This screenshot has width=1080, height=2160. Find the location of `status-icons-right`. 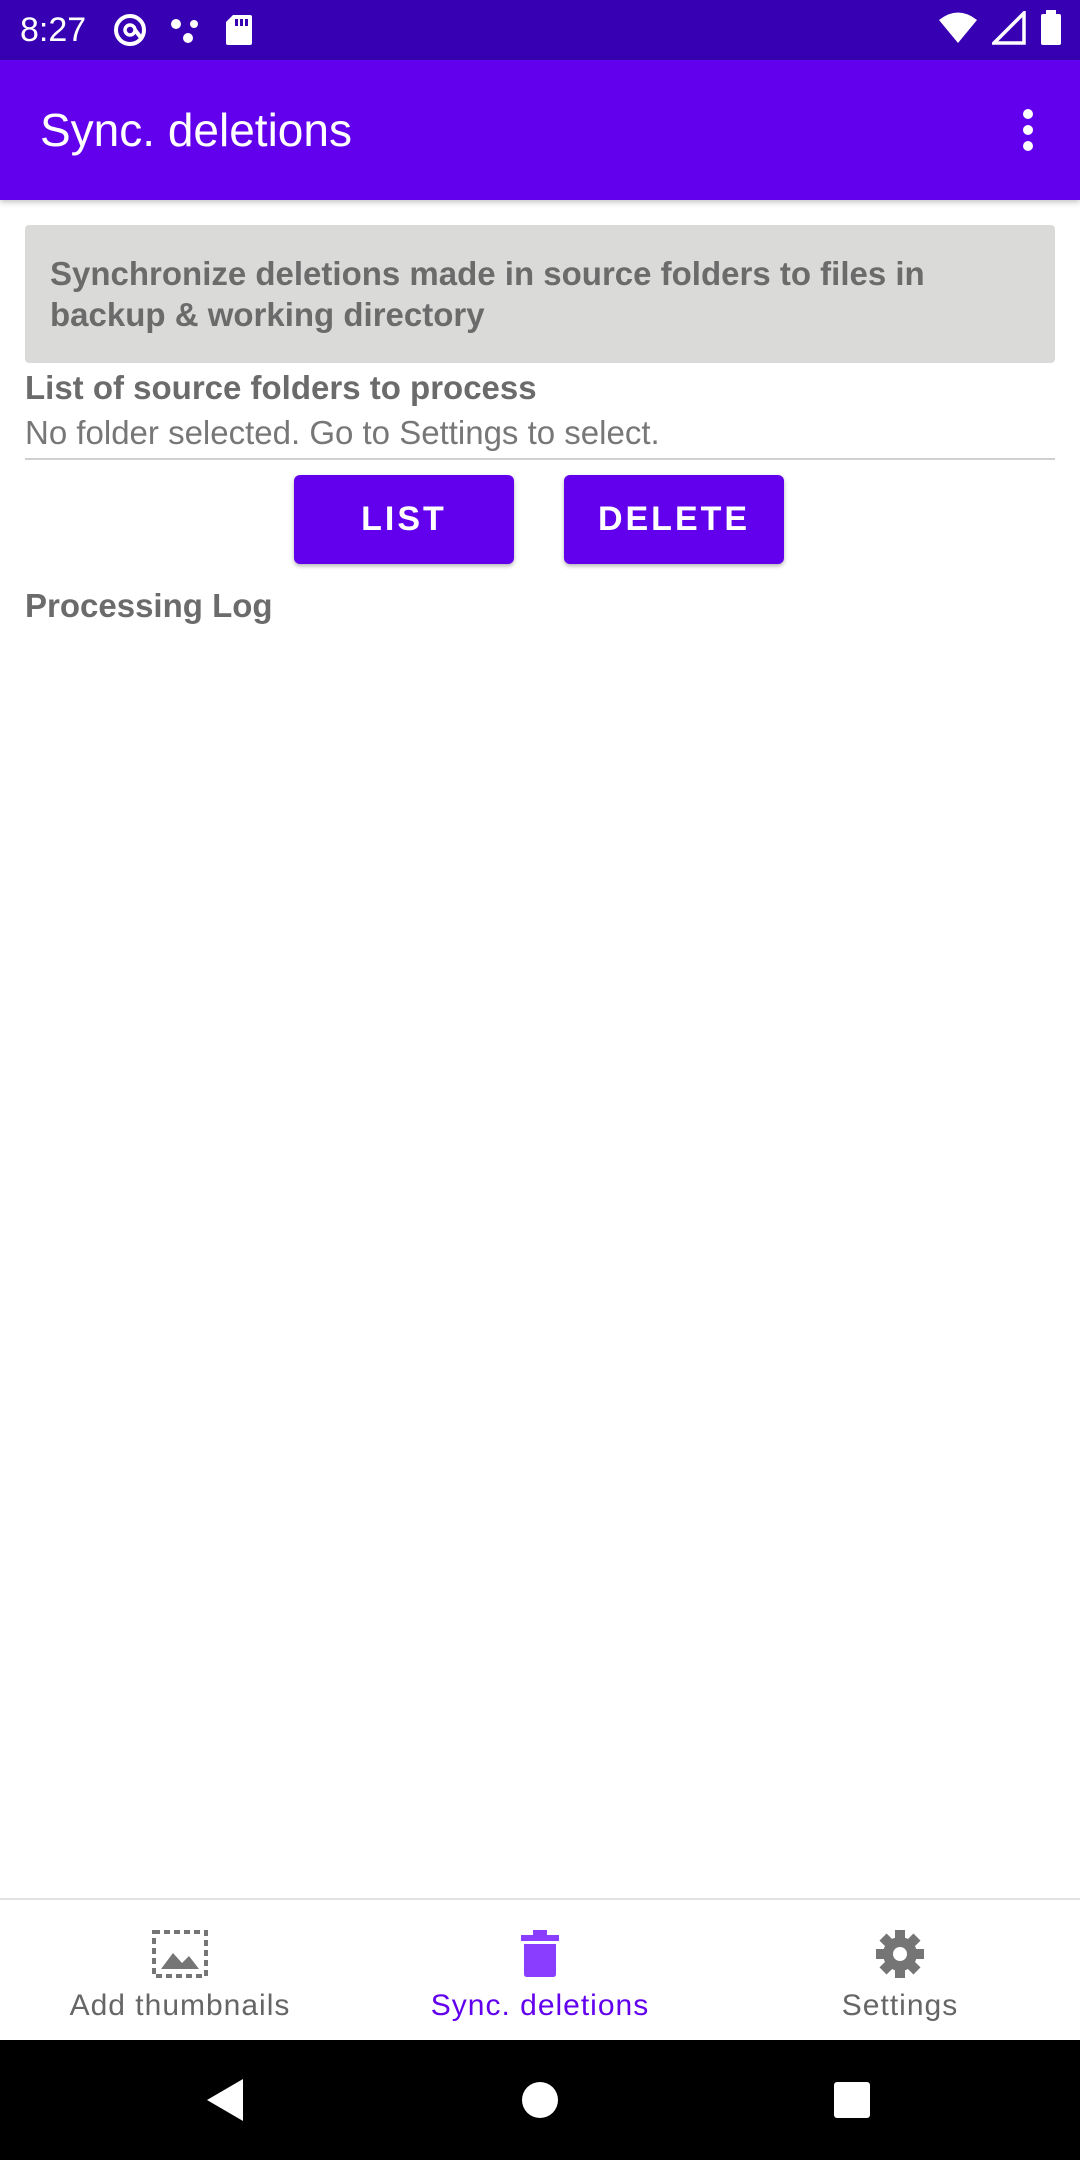

status-icons-right is located at coordinates (1000, 28).